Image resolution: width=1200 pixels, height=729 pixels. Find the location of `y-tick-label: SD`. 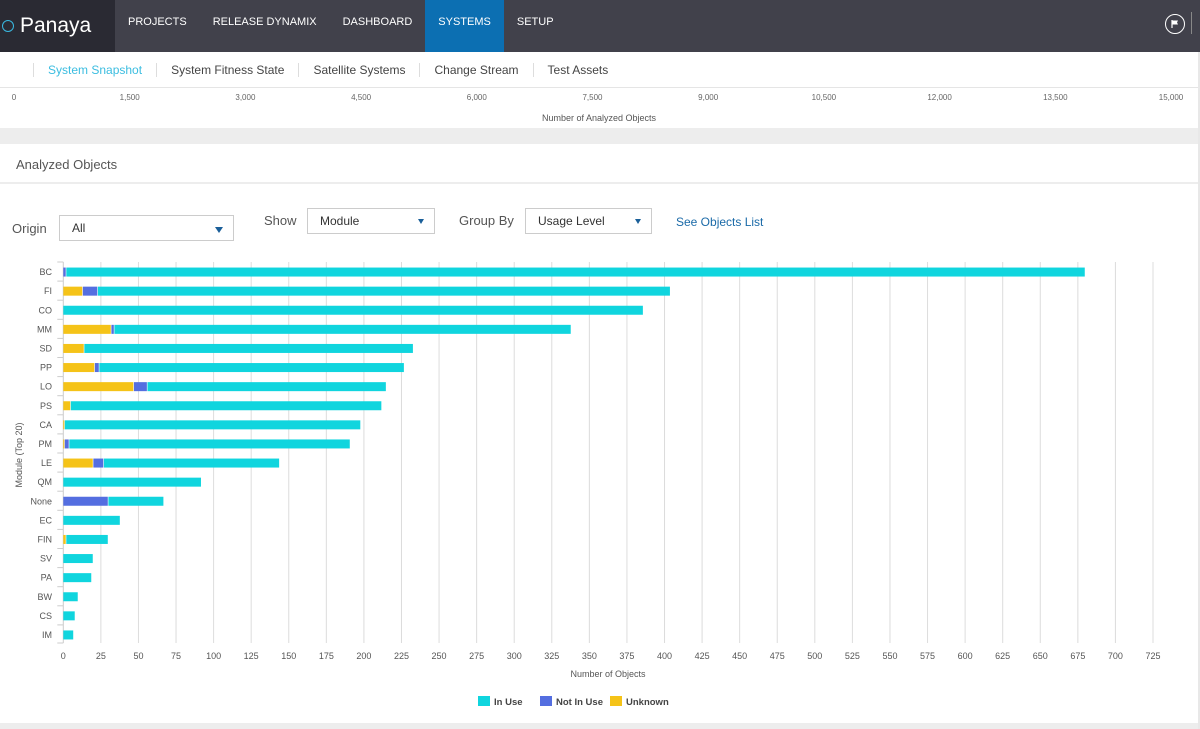

y-tick-label: SD is located at coordinates (45, 348).